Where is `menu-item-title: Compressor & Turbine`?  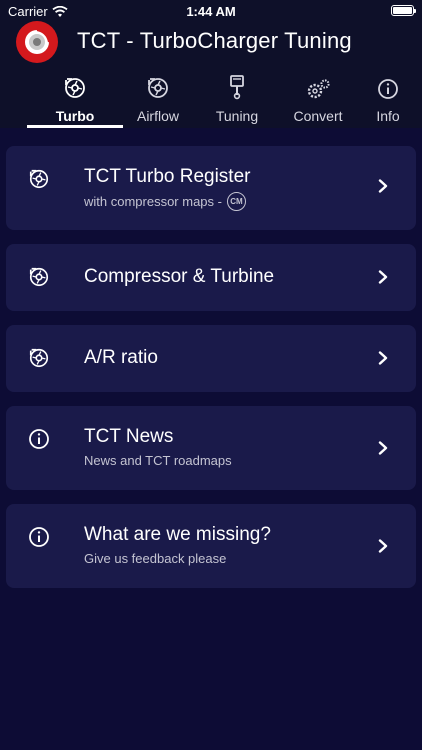 menu-item-title: Compressor & Turbine is located at coordinates (179, 276).